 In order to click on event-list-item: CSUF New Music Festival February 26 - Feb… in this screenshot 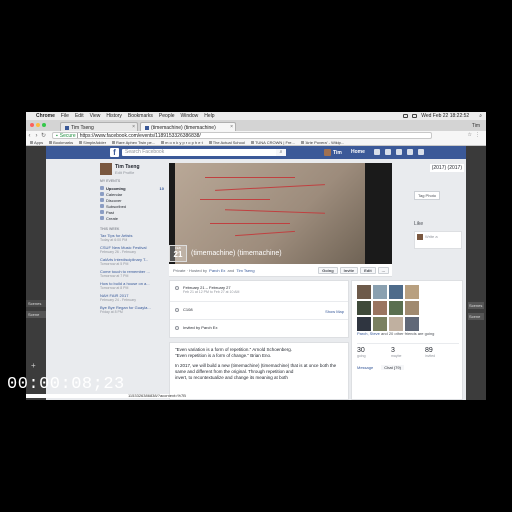, I will do `click(132, 249)`.